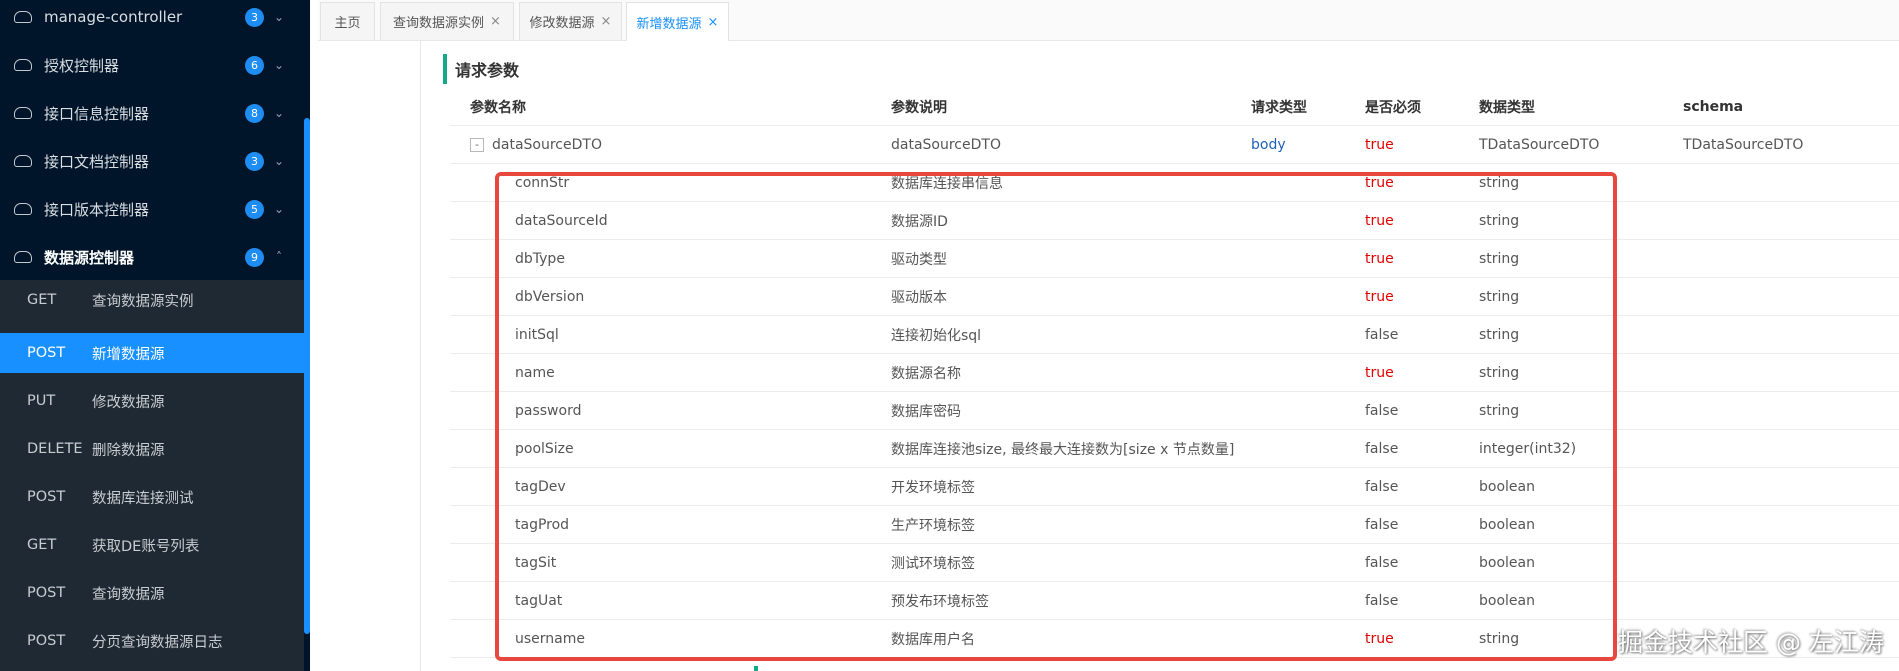 The width and height of the screenshot is (1899, 671). I want to click on param-desc: 驱动版本, so click(919, 297).